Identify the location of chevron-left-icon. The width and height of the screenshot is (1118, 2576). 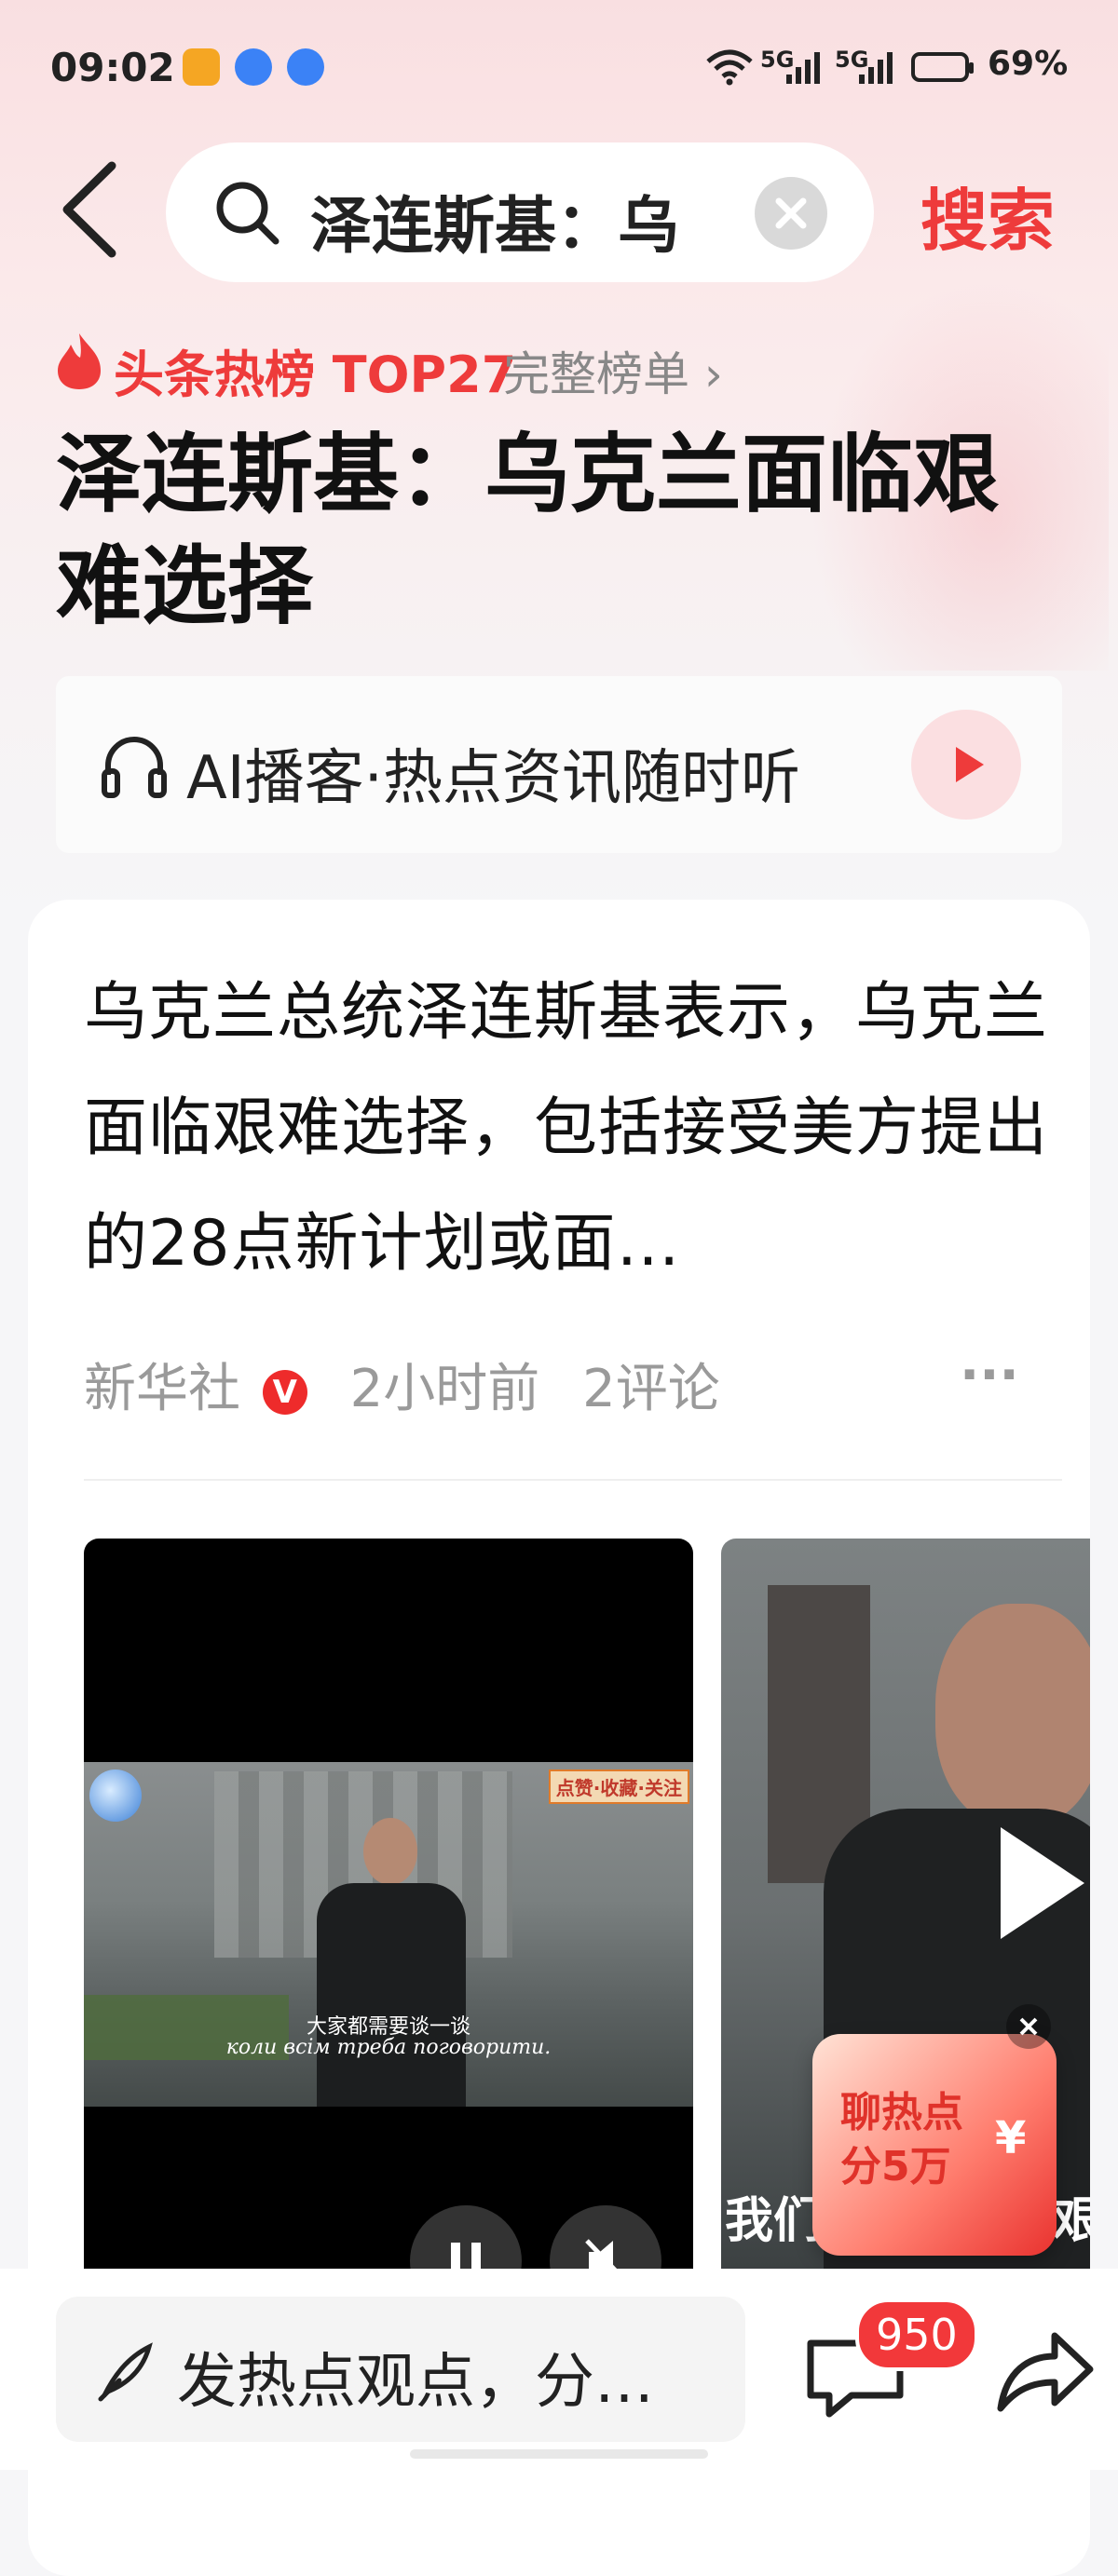
(89, 209).